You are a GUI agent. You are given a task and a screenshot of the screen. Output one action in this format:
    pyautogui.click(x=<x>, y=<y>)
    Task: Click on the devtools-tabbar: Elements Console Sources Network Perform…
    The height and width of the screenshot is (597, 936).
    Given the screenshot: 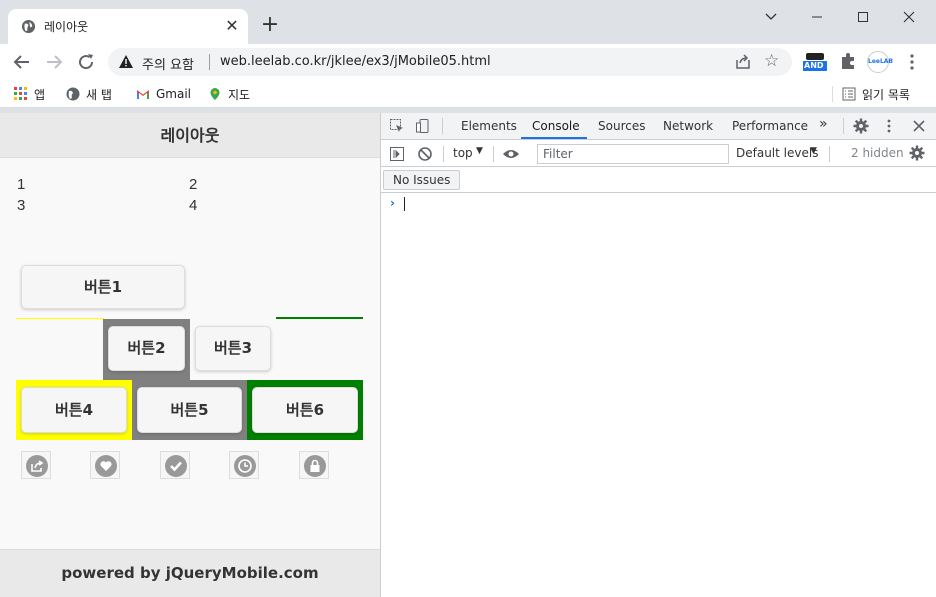 What is the action you would take?
    pyautogui.click(x=658, y=126)
    